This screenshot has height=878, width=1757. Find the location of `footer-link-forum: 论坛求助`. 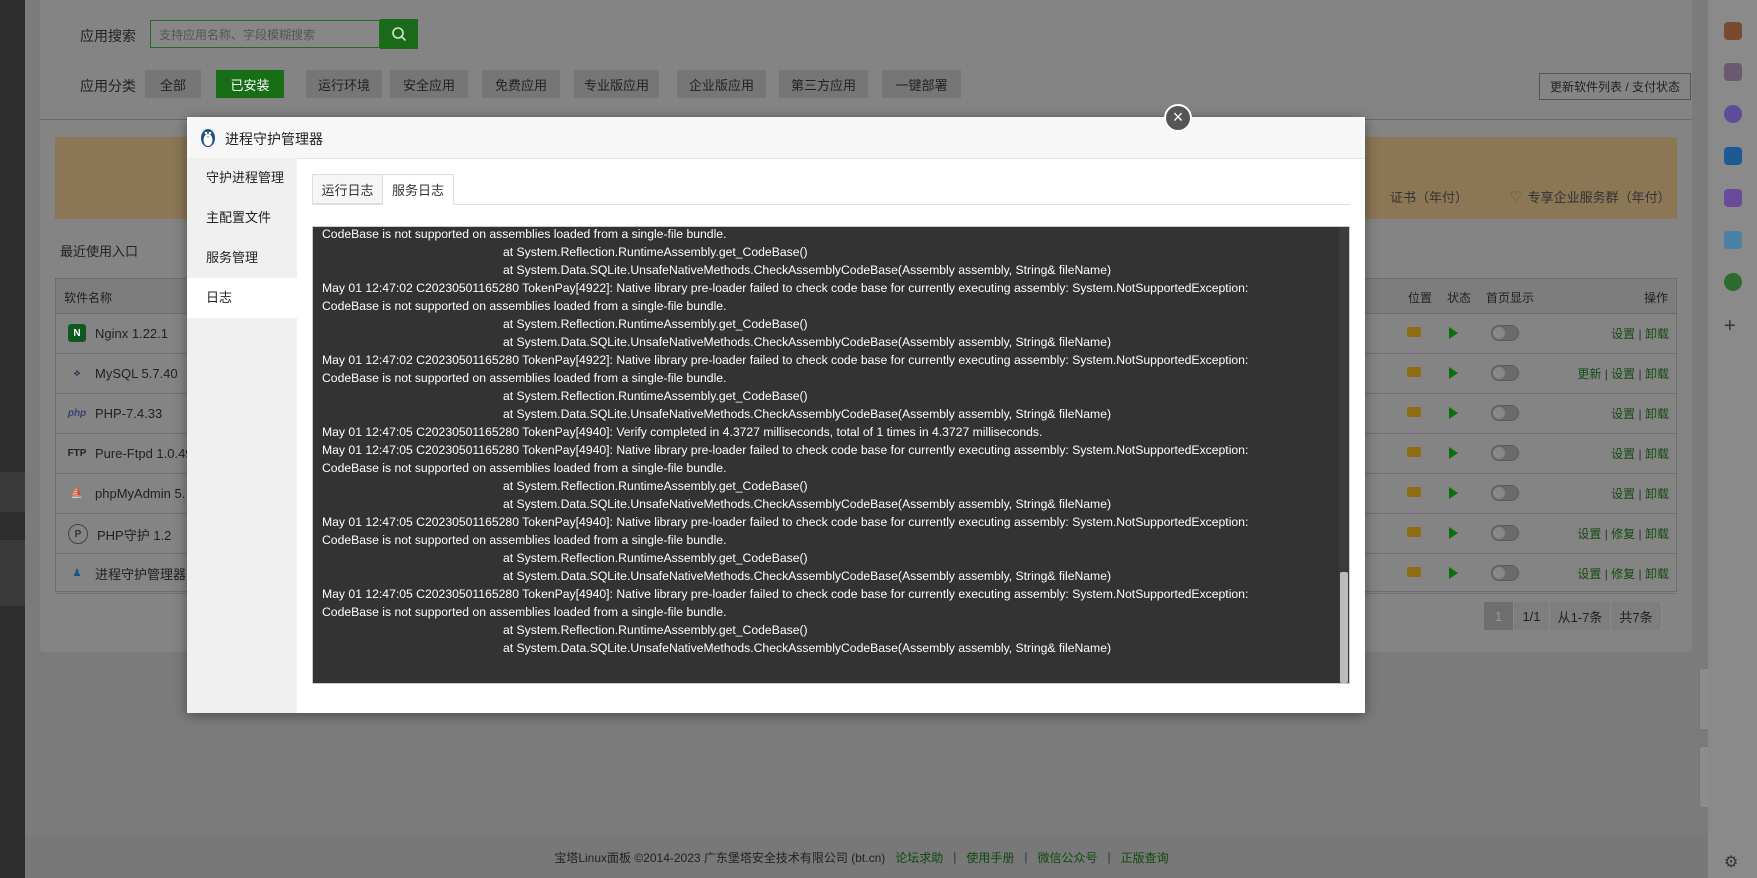

footer-link-forum: 论坛求助 is located at coordinates (919, 857).